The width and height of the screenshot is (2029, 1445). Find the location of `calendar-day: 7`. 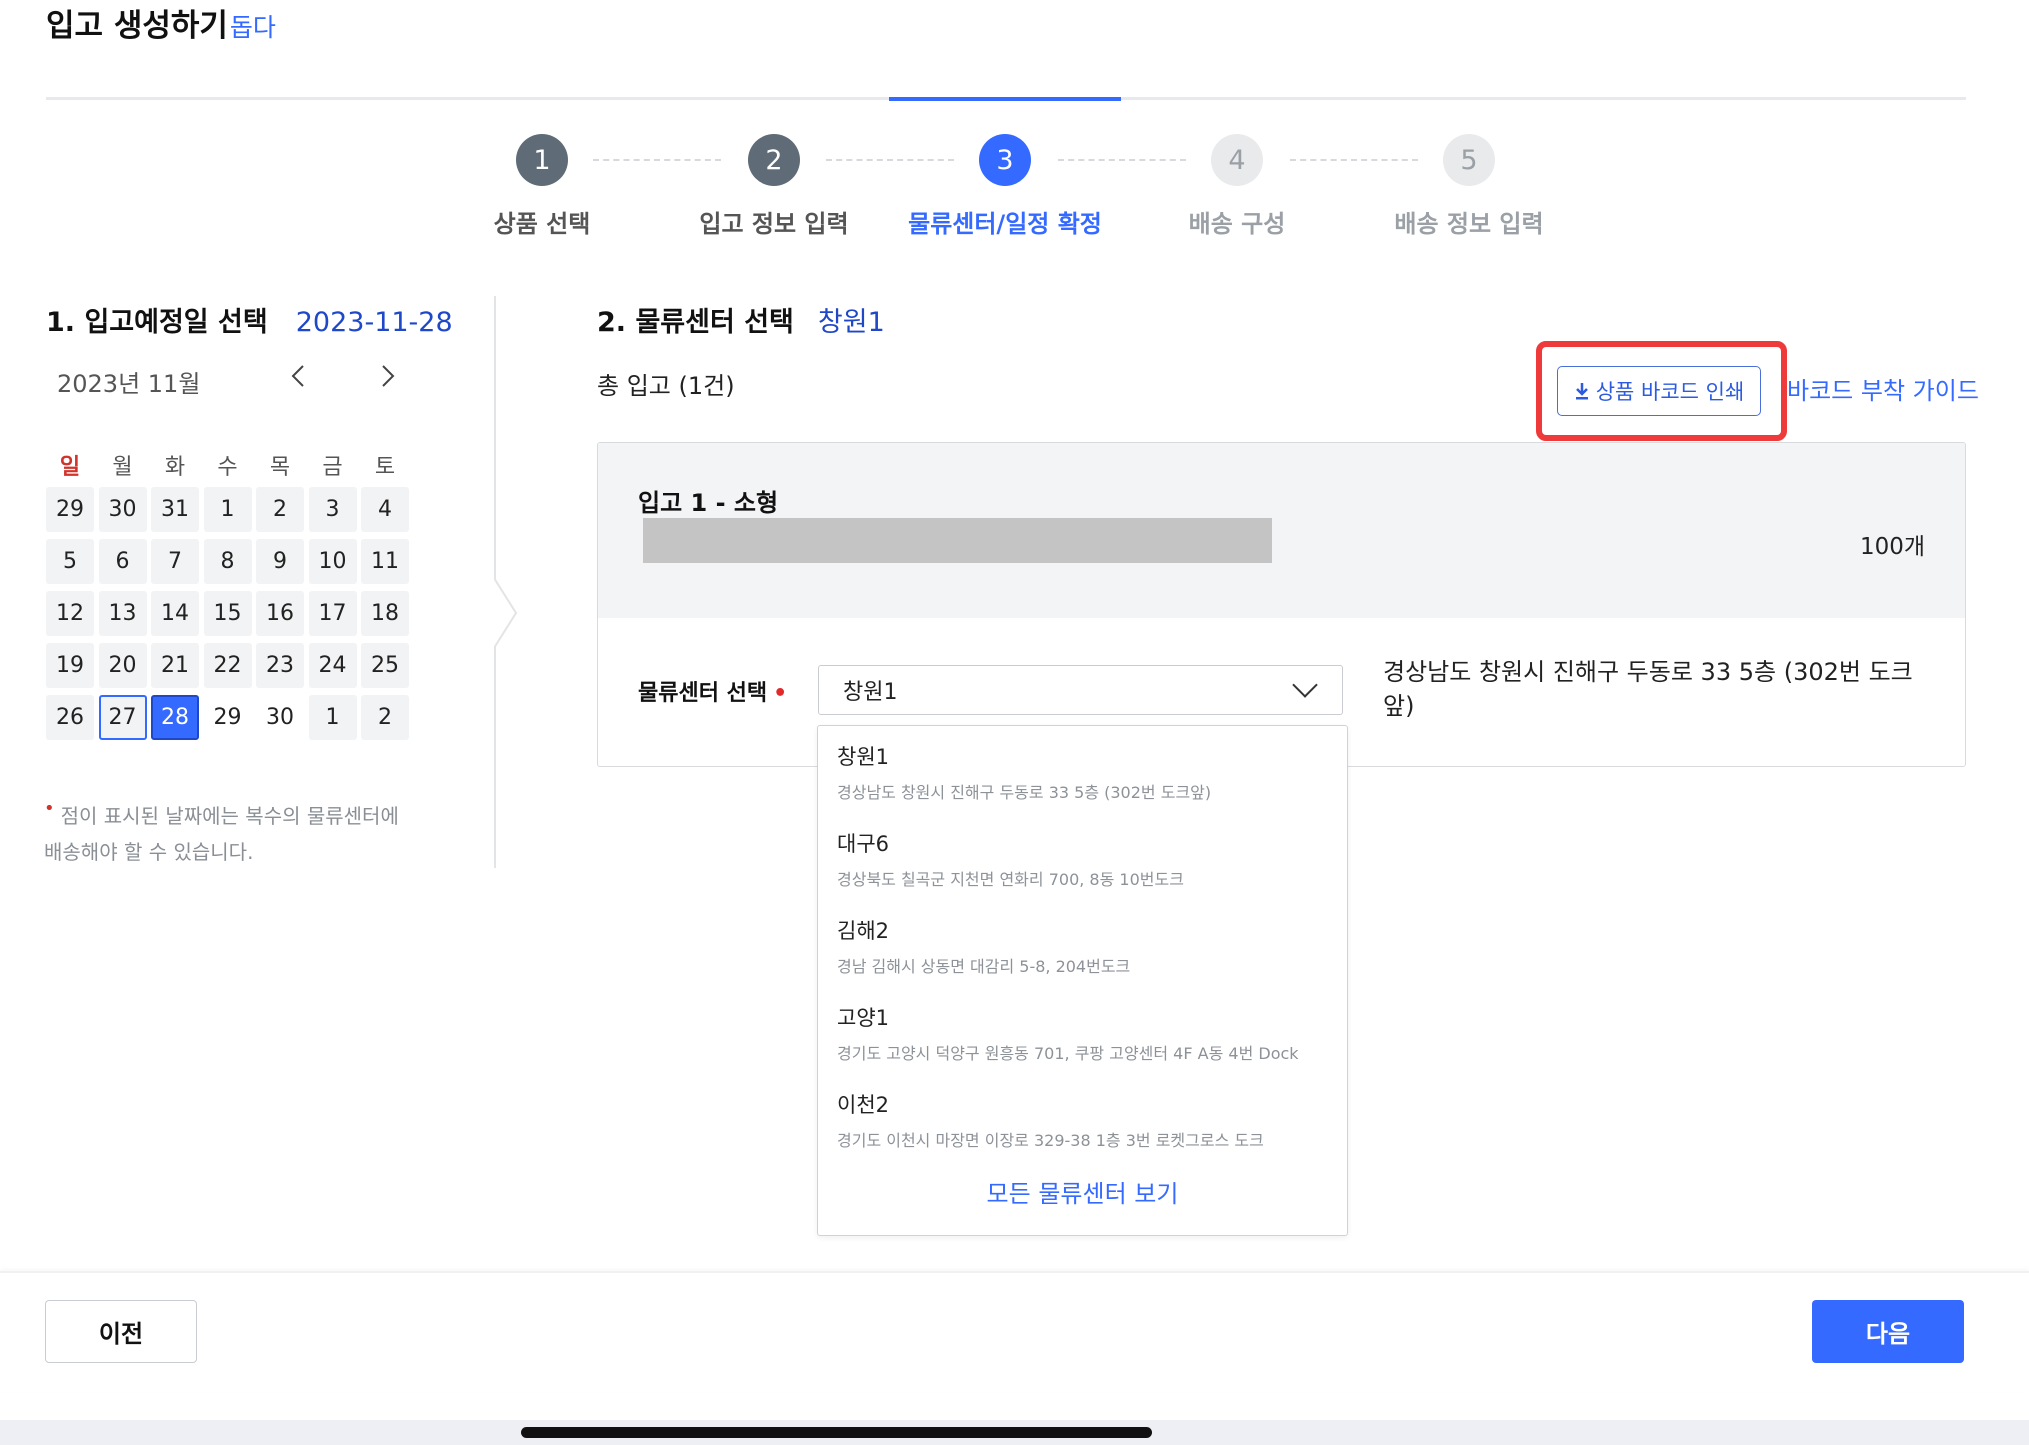

calendar-day: 7 is located at coordinates (175, 561).